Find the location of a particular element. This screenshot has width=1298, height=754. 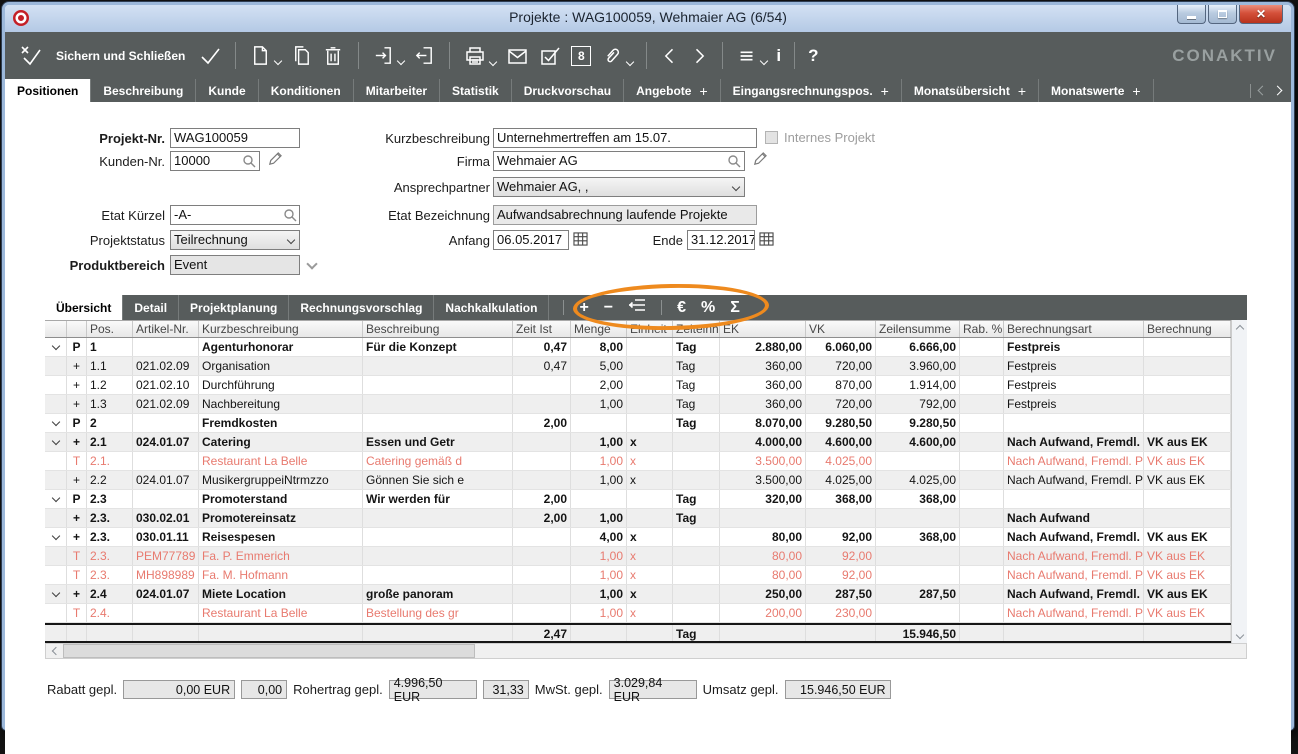

previous-record-icon is located at coordinates (670, 56).